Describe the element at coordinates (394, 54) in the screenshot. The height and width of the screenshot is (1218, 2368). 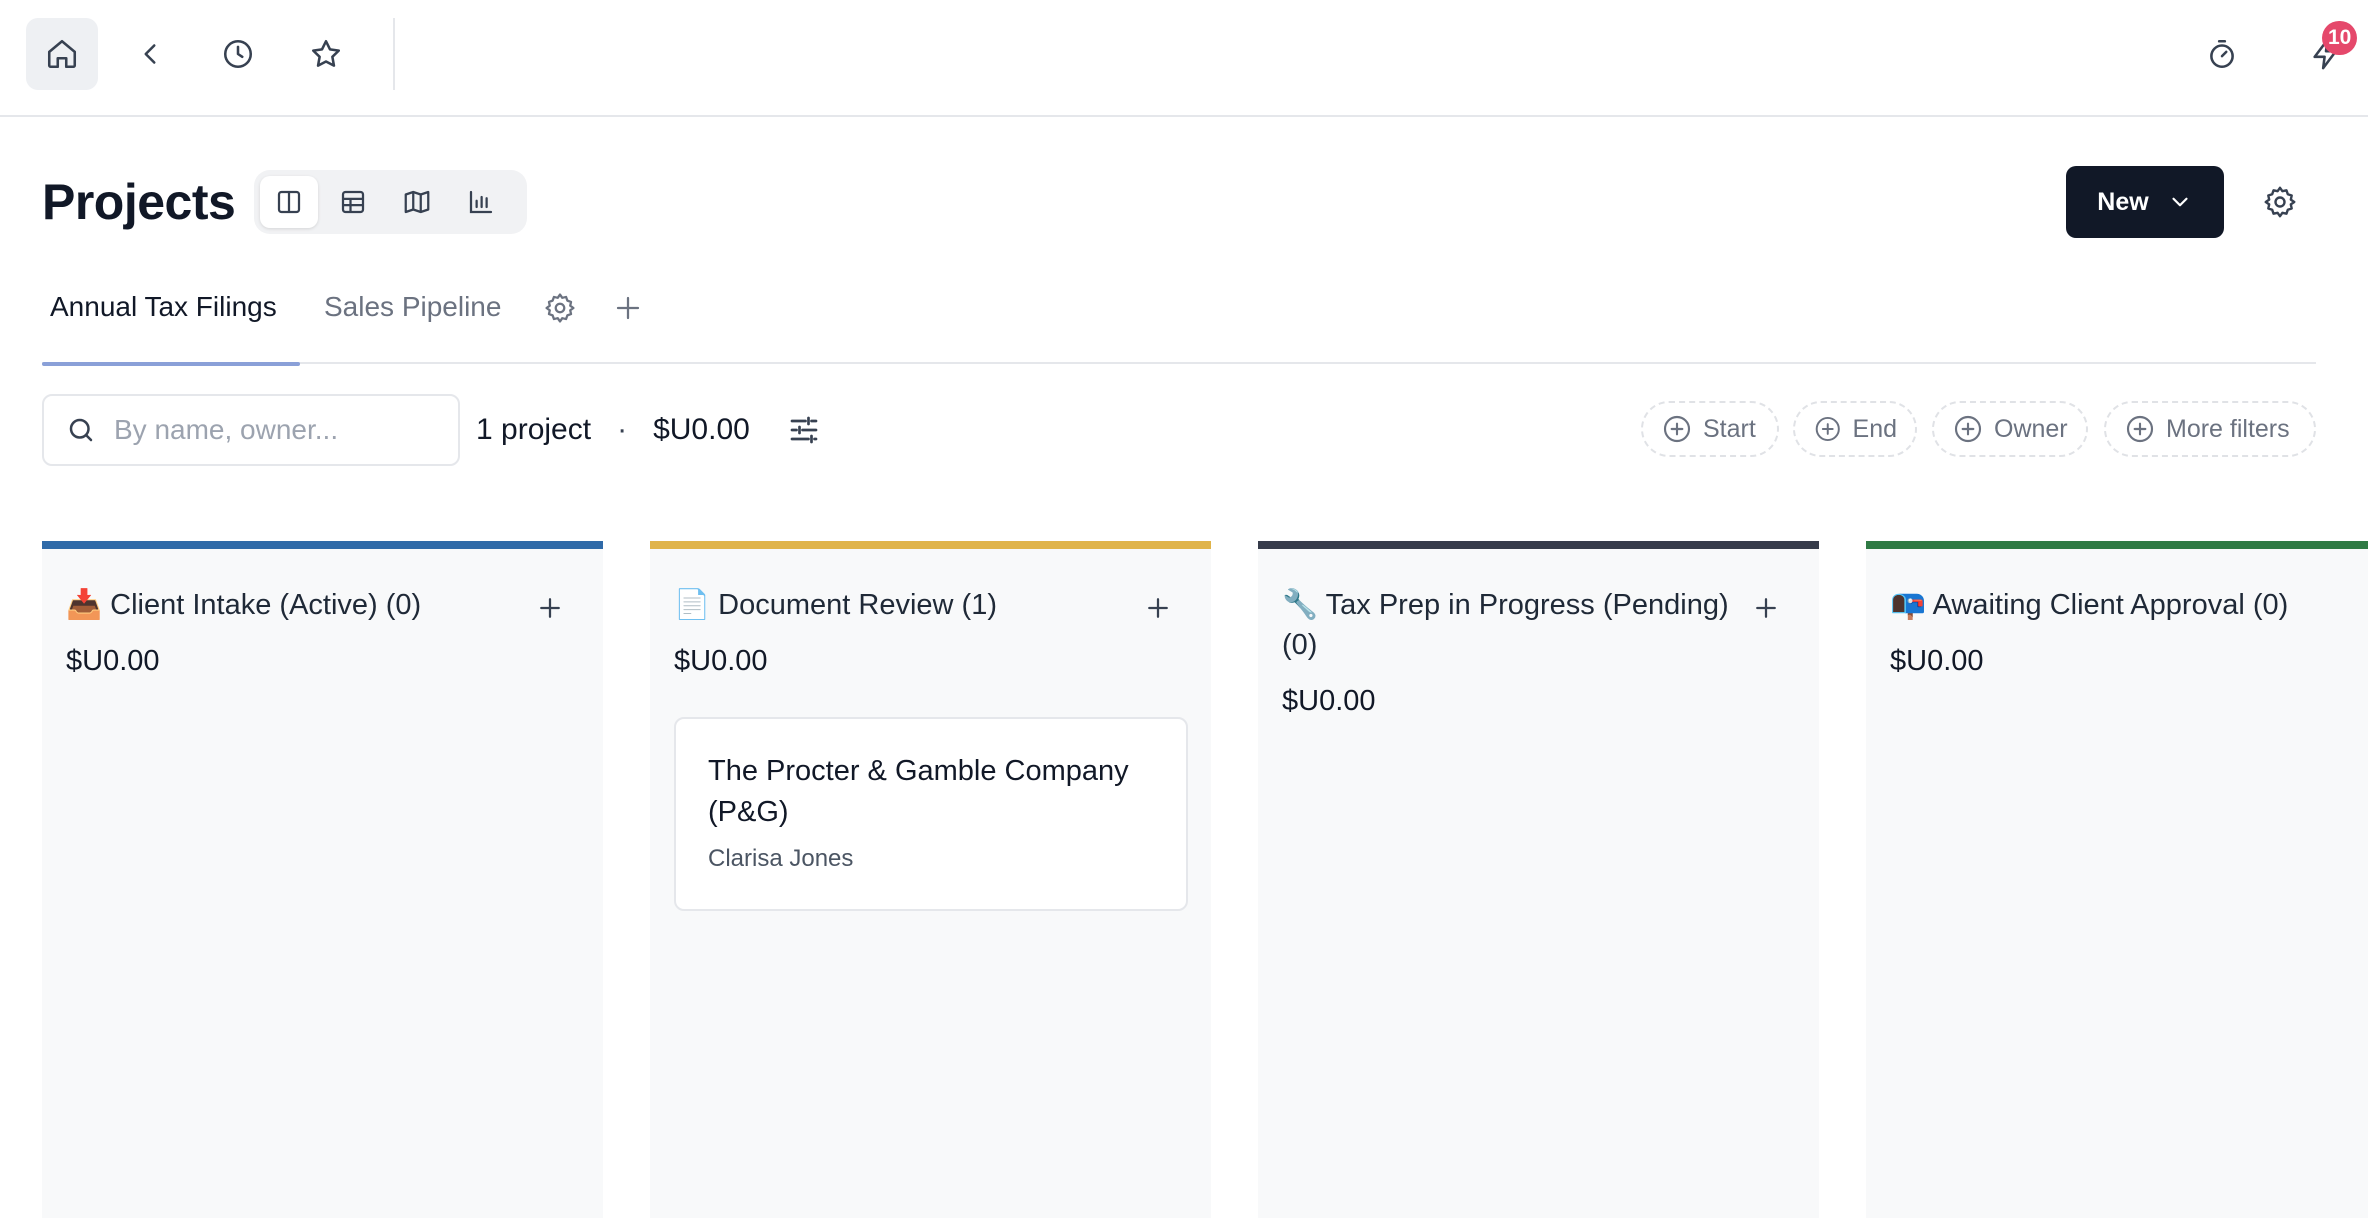
I see `toolbar-divider` at that location.